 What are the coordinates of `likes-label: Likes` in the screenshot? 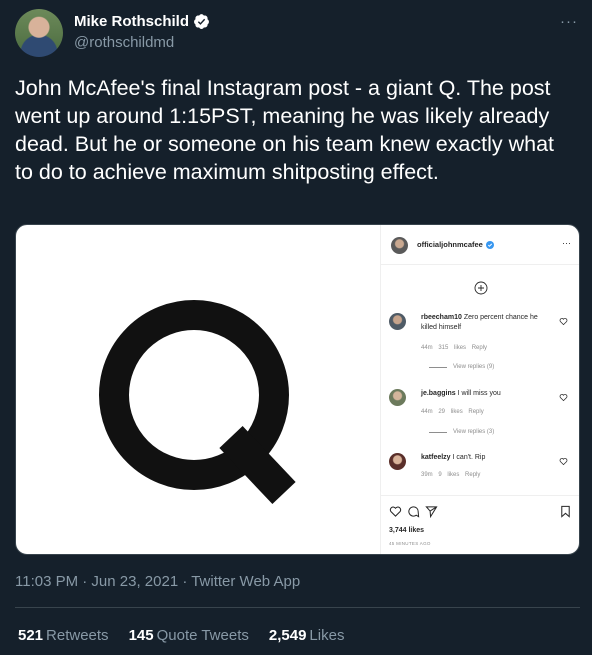 It's located at (327, 635).